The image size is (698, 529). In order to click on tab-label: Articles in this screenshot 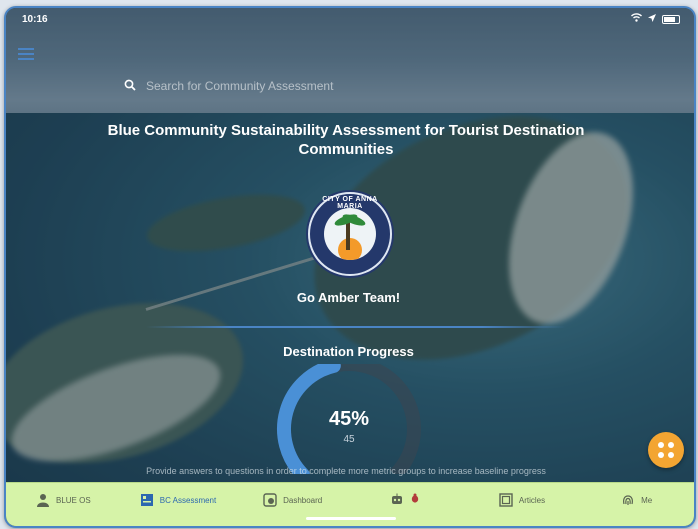, I will do `click(532, 500)`.